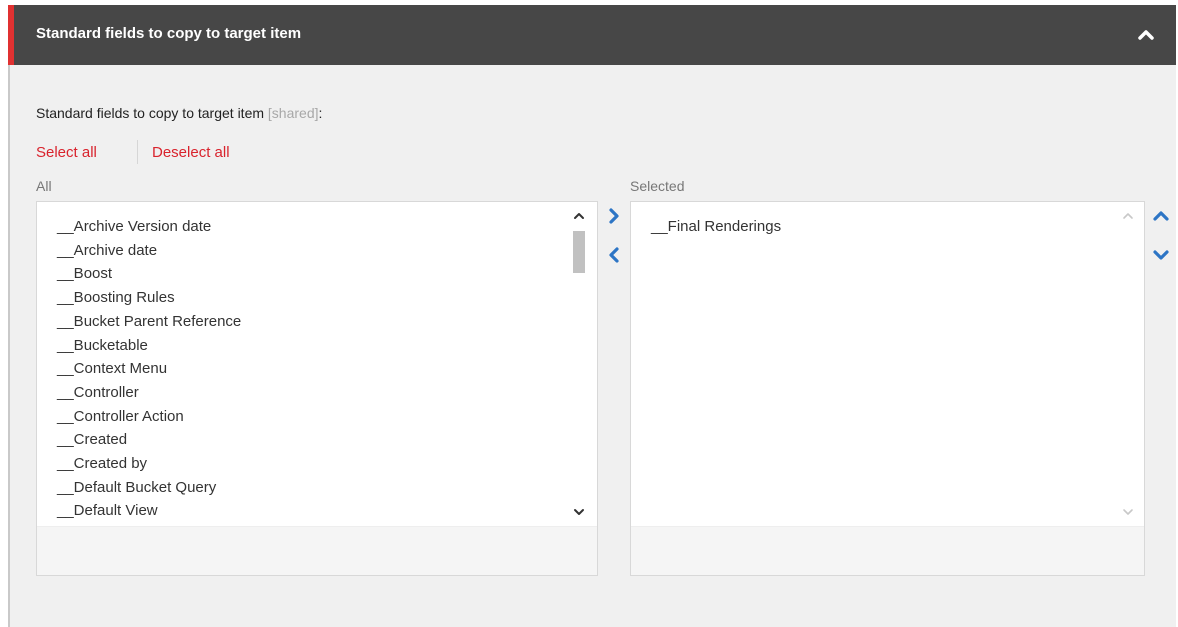 The height and width of the screenshot is (627, 1178). I want to click on list-item: __Context Menu, so click(149, 369).